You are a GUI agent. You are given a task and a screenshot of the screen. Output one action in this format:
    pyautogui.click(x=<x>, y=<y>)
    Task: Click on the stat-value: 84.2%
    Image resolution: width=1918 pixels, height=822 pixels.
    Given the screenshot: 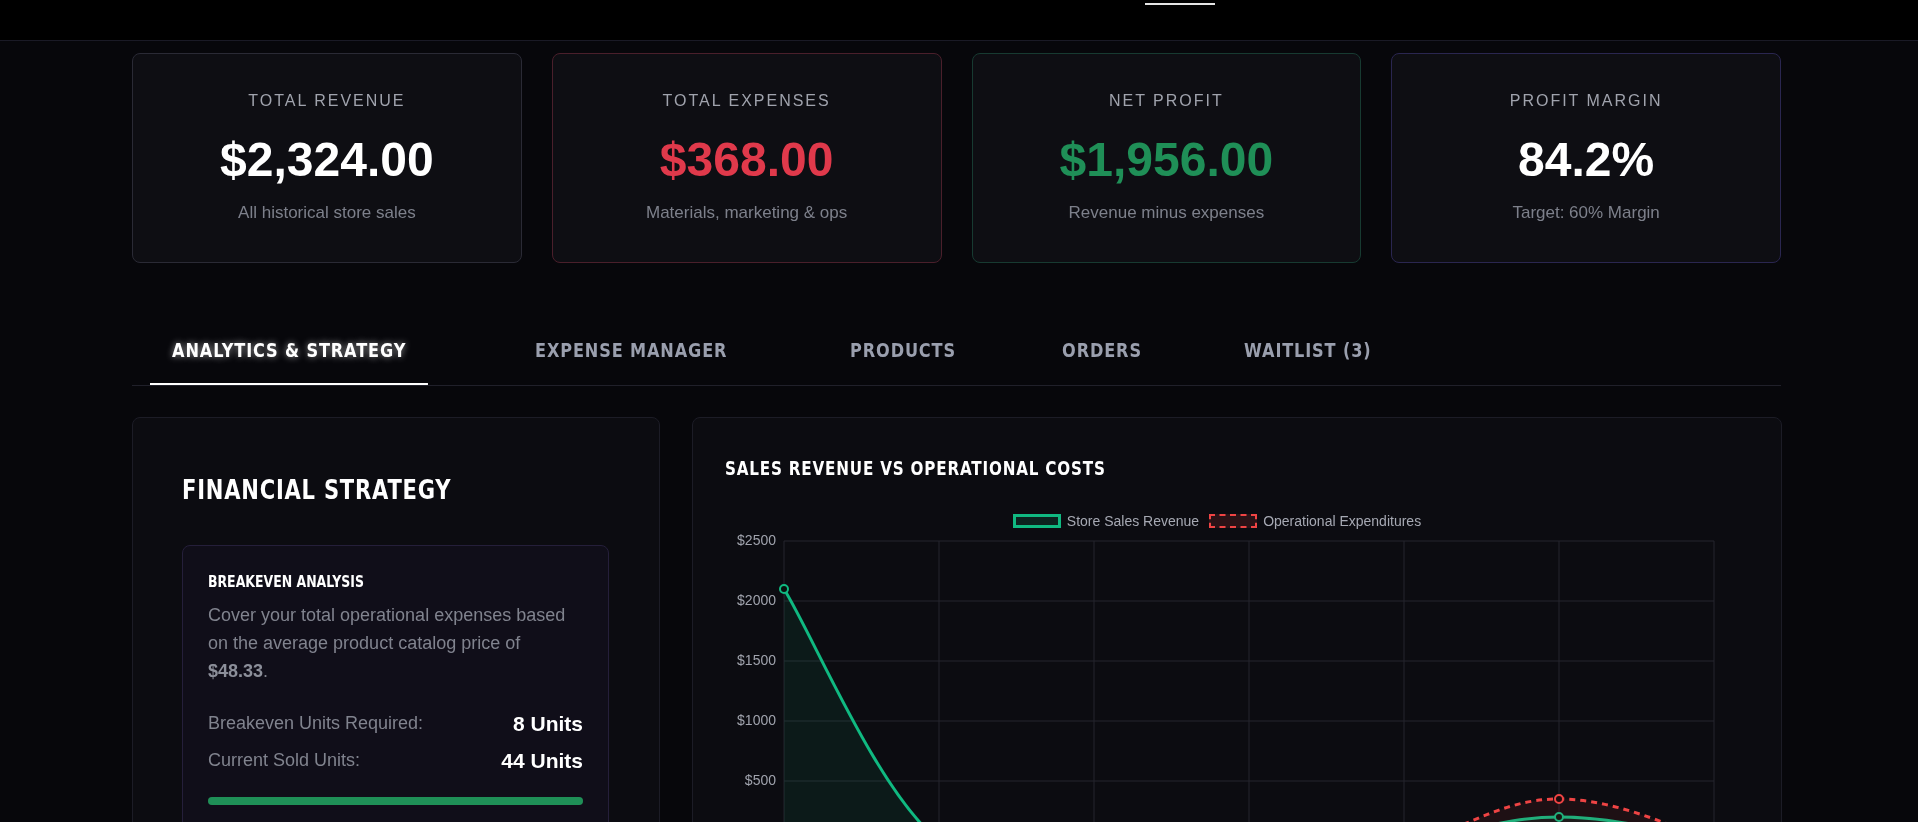 What is the action you would take?
    pyautogui.click(x=1586, y=159)
    